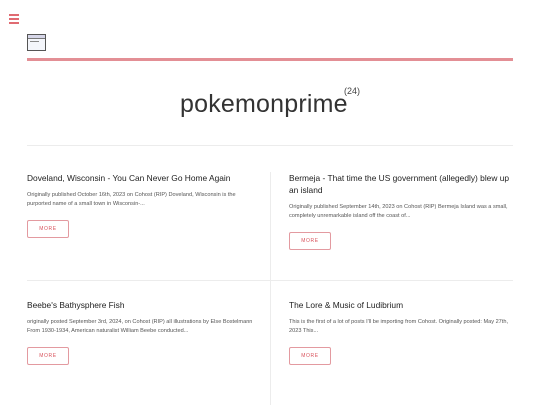 This screenshot has width=540, height=405. Describe the element at coordinates (142, 306) in the screenshot. I see `post-title: Beebe's Bathysphere Fish` at that location.